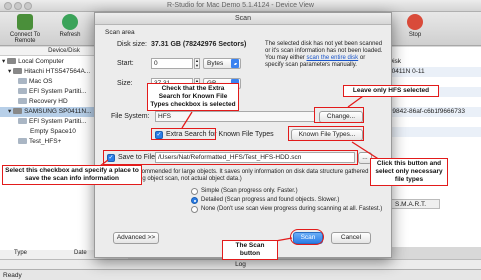  What do you see at coordinates (391, 91) in the screenshot?
I see `callout-leave-hfs: Leave only HFS selected` at bounding box center [391, 91].